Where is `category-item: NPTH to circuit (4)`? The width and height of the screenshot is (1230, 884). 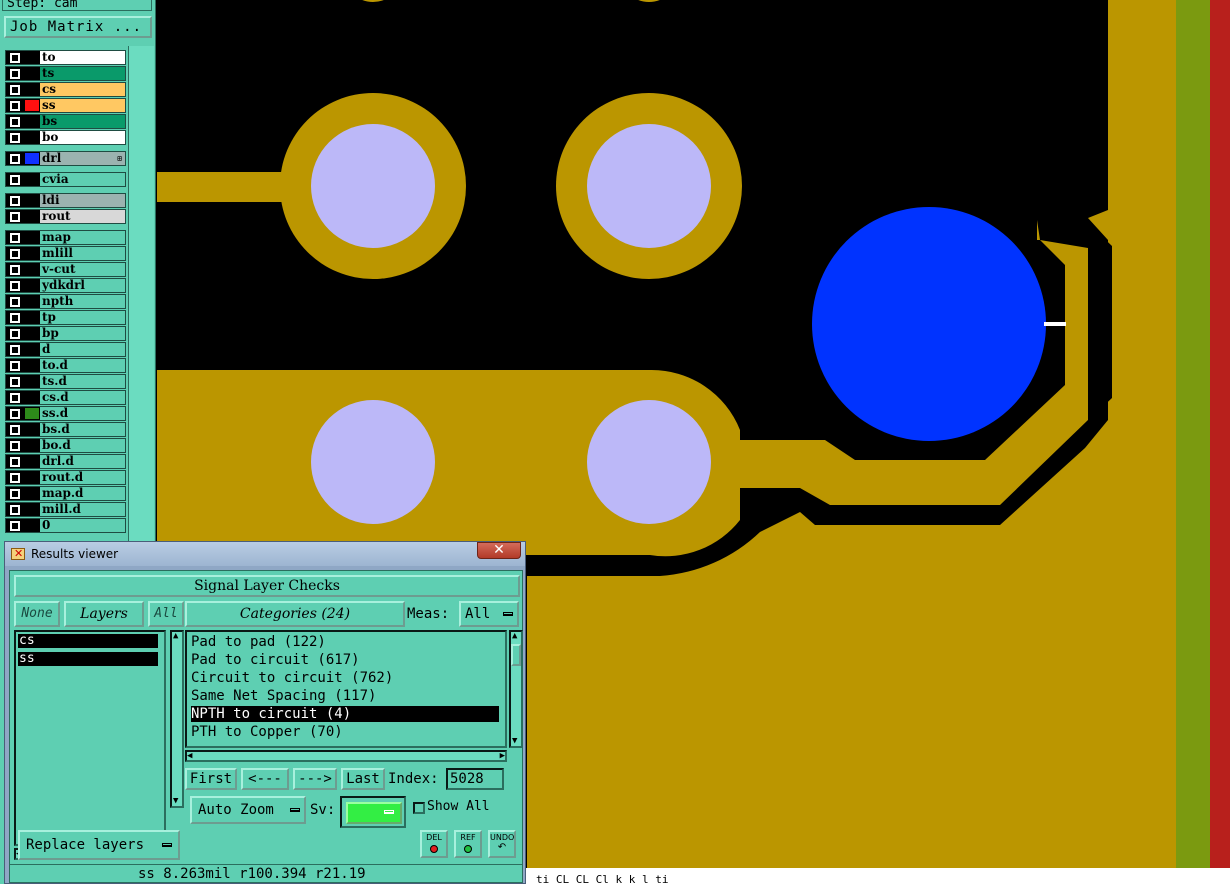 category-item: NPTH to circuit (4) is located at coordinates (345, 714).